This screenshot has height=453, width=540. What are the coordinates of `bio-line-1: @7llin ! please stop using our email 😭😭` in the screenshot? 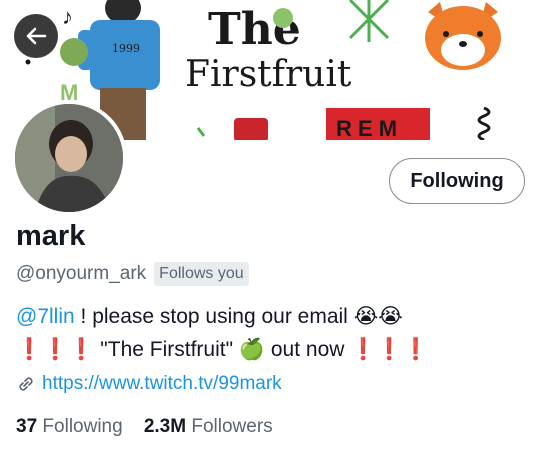 It's located at (273, 316).